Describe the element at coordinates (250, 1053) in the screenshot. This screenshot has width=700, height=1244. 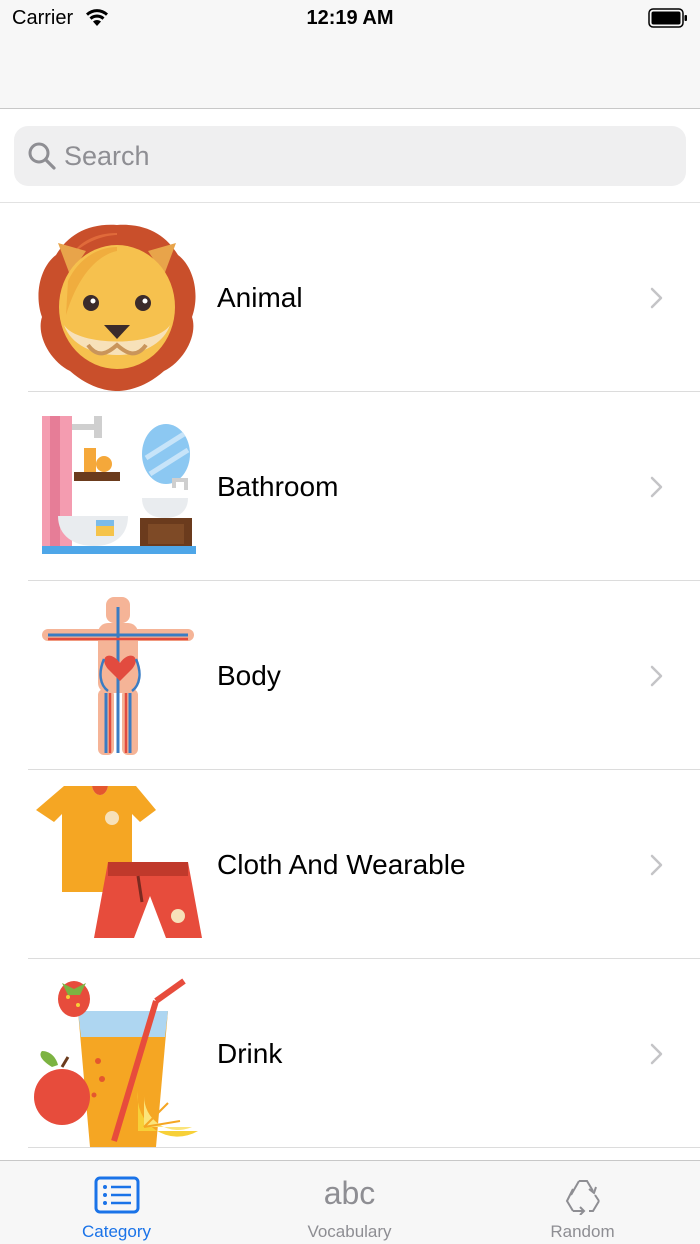
I see `category-label: Drink` at that location.